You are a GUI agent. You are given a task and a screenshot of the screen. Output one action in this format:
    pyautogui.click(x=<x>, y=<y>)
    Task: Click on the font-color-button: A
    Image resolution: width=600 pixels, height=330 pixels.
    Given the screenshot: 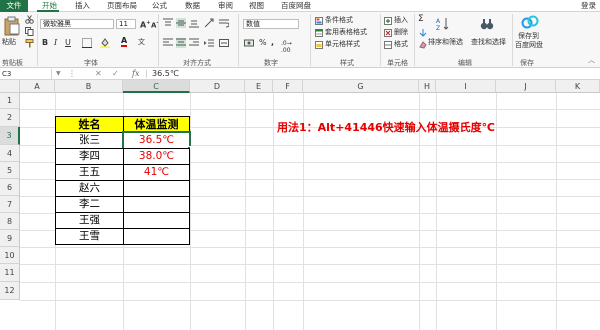 What is the action you would take?
    pyautogui.click(x=124, y=42)
    